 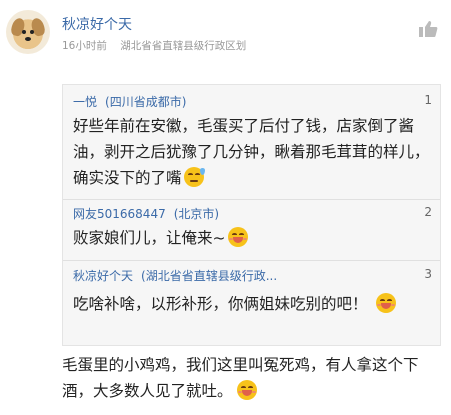 What do you see at coordinates (146, 102) in the screenshot?
I see `quote-location: (四川省成都市)` at bounding box center [146, 102].